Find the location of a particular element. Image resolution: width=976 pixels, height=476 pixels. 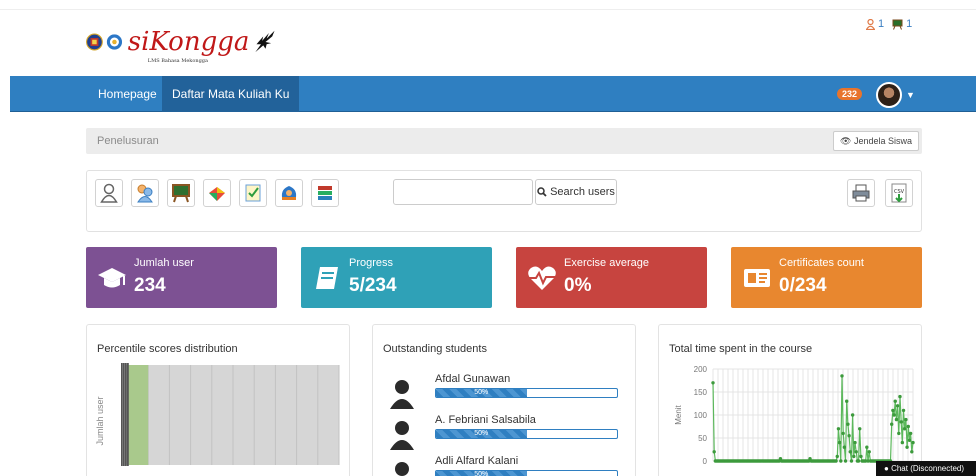

csv-icon: CSV is located at coordinates (899, 193).